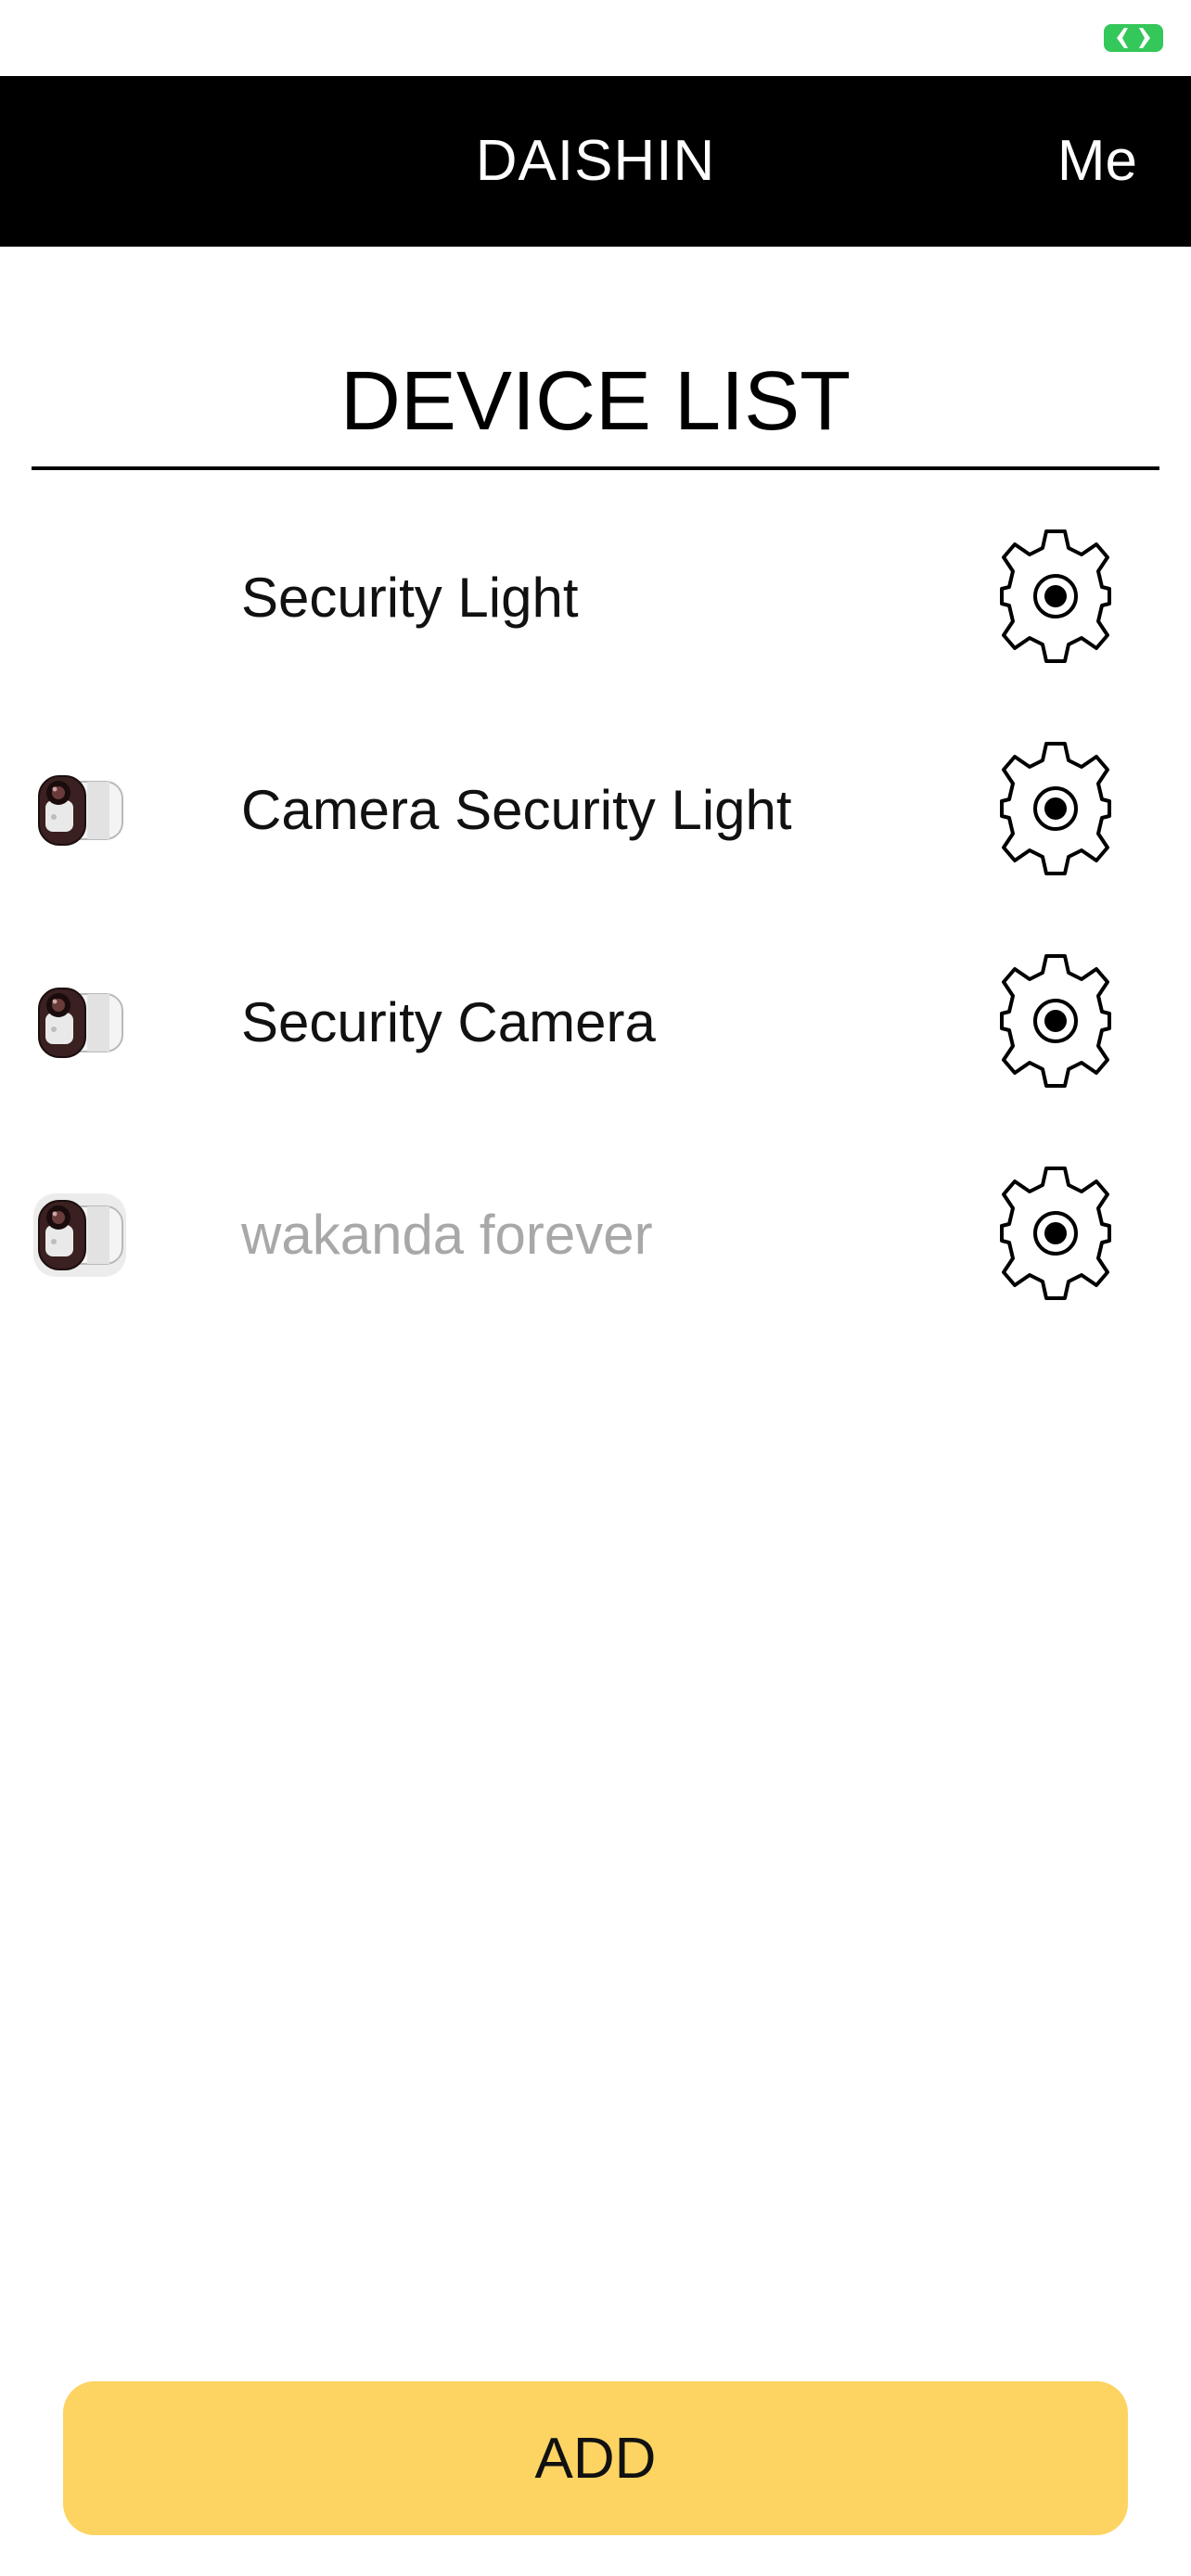 This screenshot has height=2576, width=1191. What do you see at coordinates (595, 2458) in the screenshot?
I see `add-button: ADD` at bounding box center [595, 2458].